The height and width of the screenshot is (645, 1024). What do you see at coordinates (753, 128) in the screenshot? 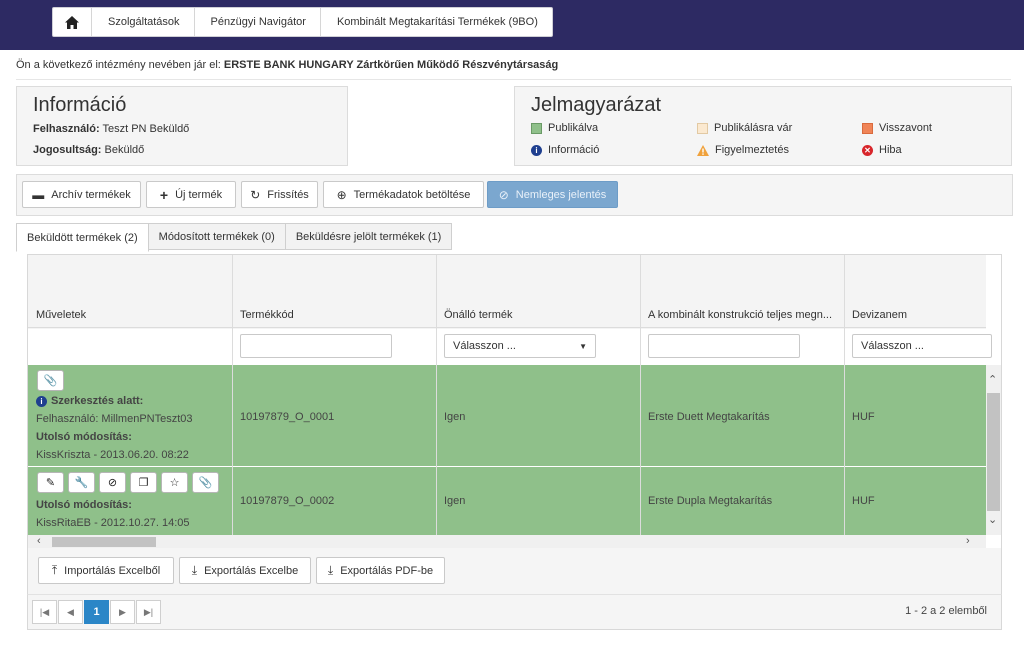
I see `legend-pending-label: Publikálásra vár` at bounding box center [753, 128].